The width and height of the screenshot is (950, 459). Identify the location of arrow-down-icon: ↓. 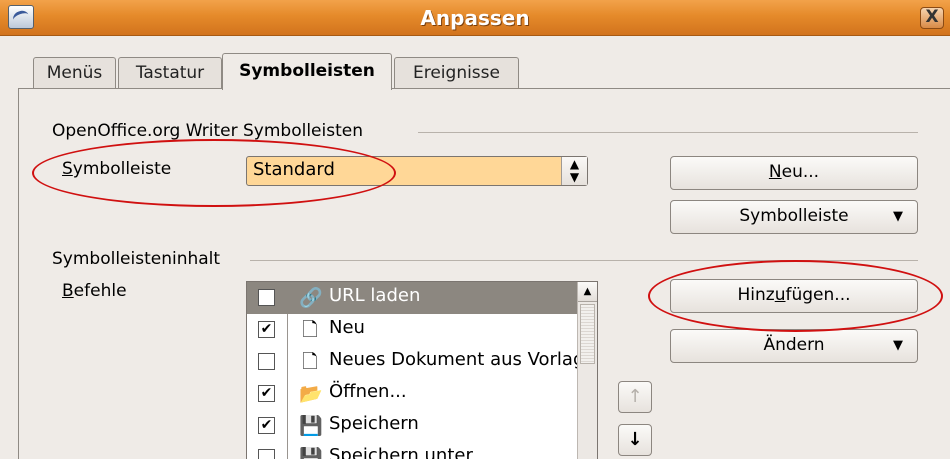
(635, 439).